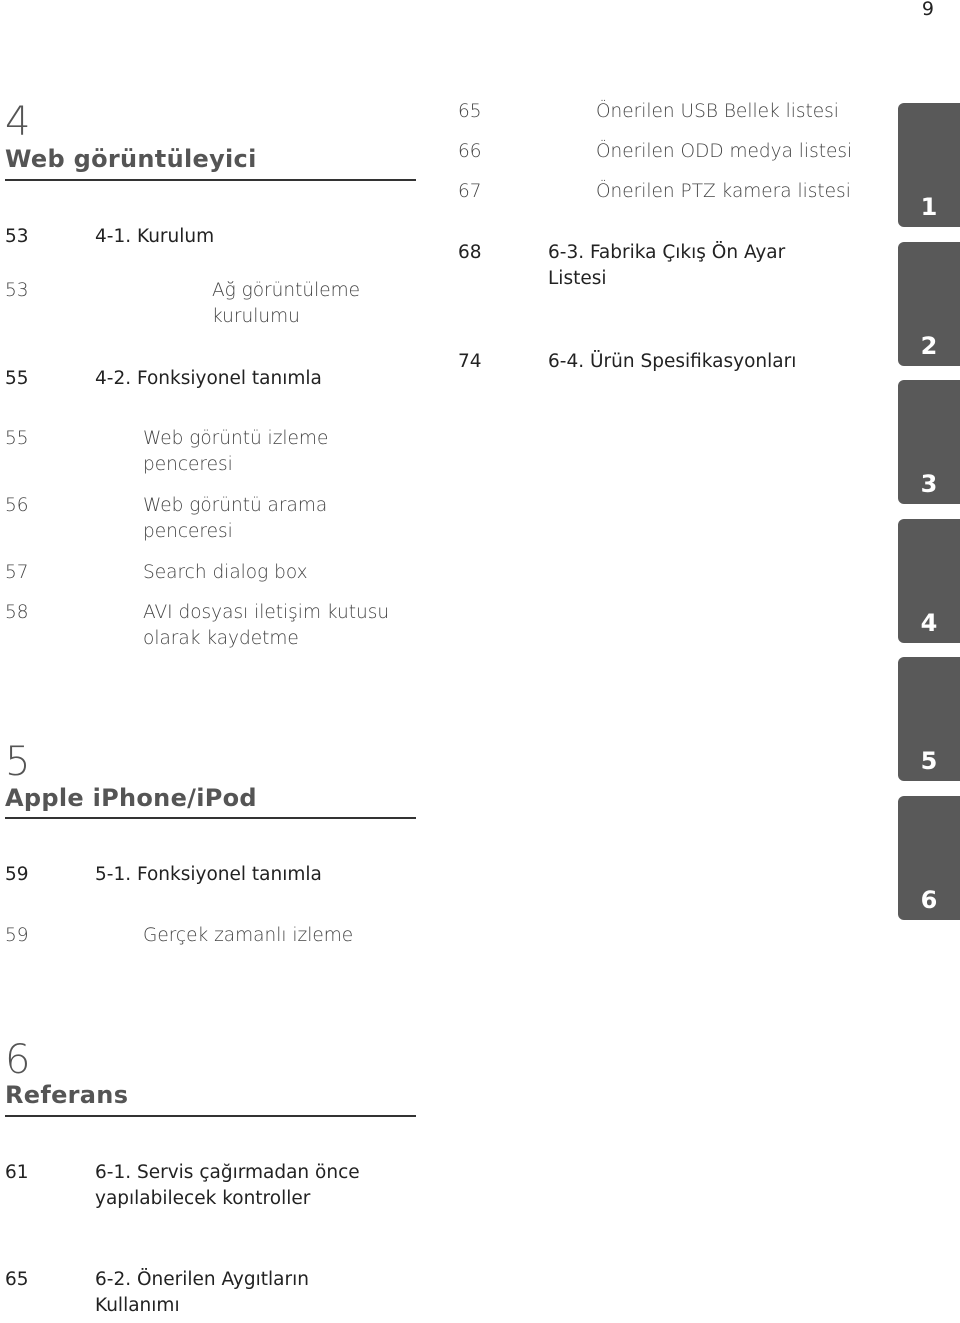 The image size is (960, 1323). I want to click on chapter-tab-6: 6, so click(929, 858).